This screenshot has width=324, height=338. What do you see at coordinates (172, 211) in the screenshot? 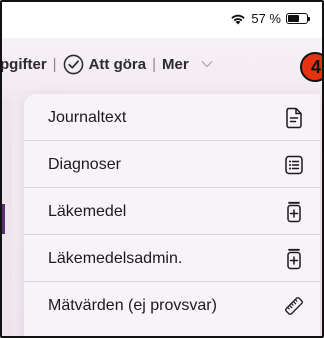
I see `menu-item-lakemedel: Läkemedel` at bounding box center [172, 211].